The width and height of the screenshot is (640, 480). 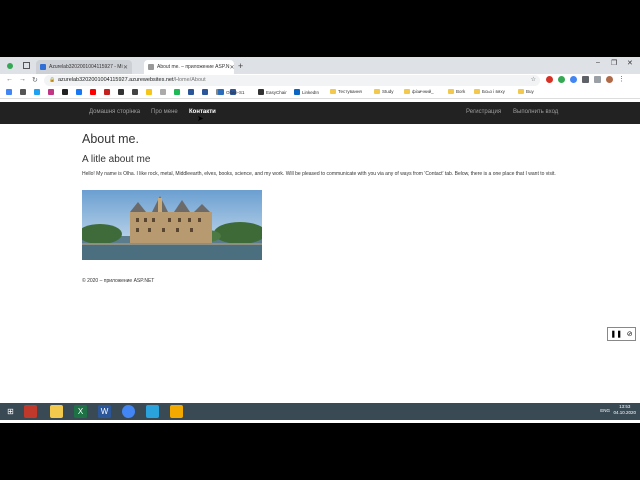 I want to click on new-tab-icon: +, so click(x=240, y=66).